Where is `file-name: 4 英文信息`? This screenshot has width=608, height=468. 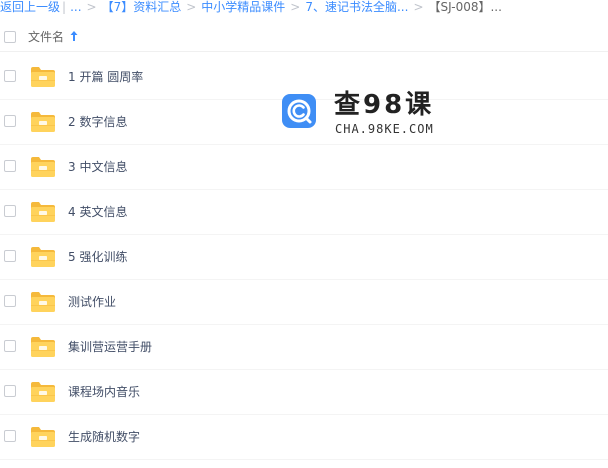 file-name: 4 英文信息 is located at coordinates (97, 212).